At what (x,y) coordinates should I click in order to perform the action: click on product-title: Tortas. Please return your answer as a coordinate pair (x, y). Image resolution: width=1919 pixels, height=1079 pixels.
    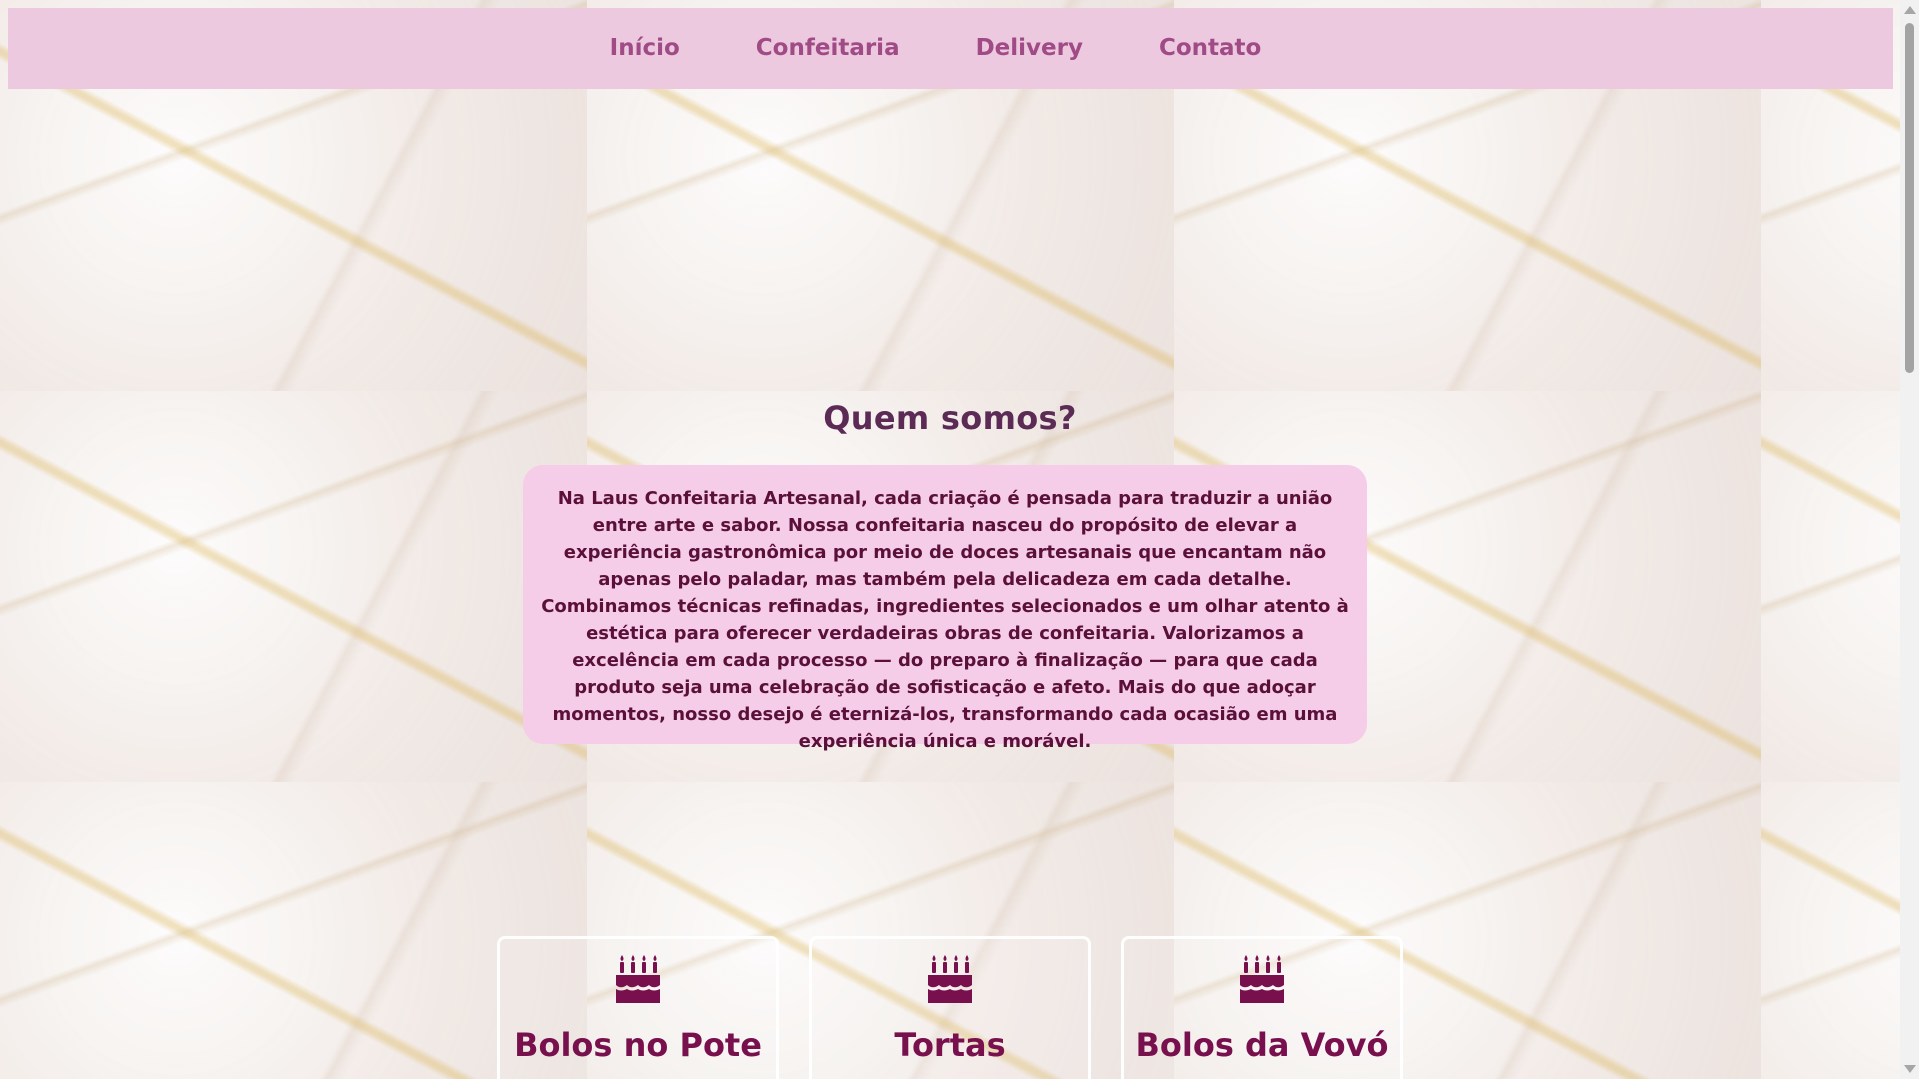
    Looking at the image, I should click on (950, 1045).